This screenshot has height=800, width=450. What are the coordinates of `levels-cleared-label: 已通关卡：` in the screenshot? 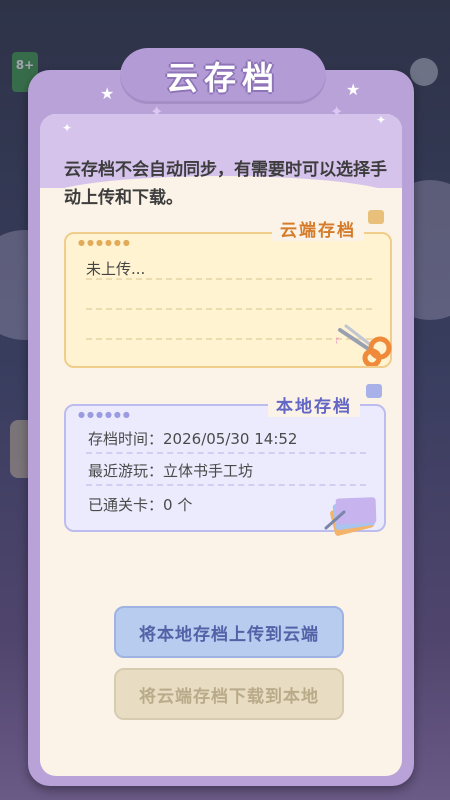 It's located at (126, 505).